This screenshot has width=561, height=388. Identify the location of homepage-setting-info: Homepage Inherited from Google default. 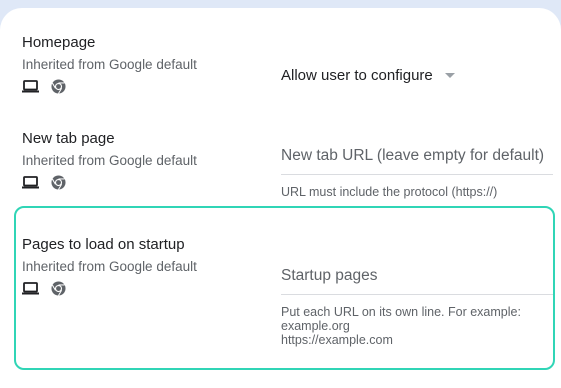
(122, 64).